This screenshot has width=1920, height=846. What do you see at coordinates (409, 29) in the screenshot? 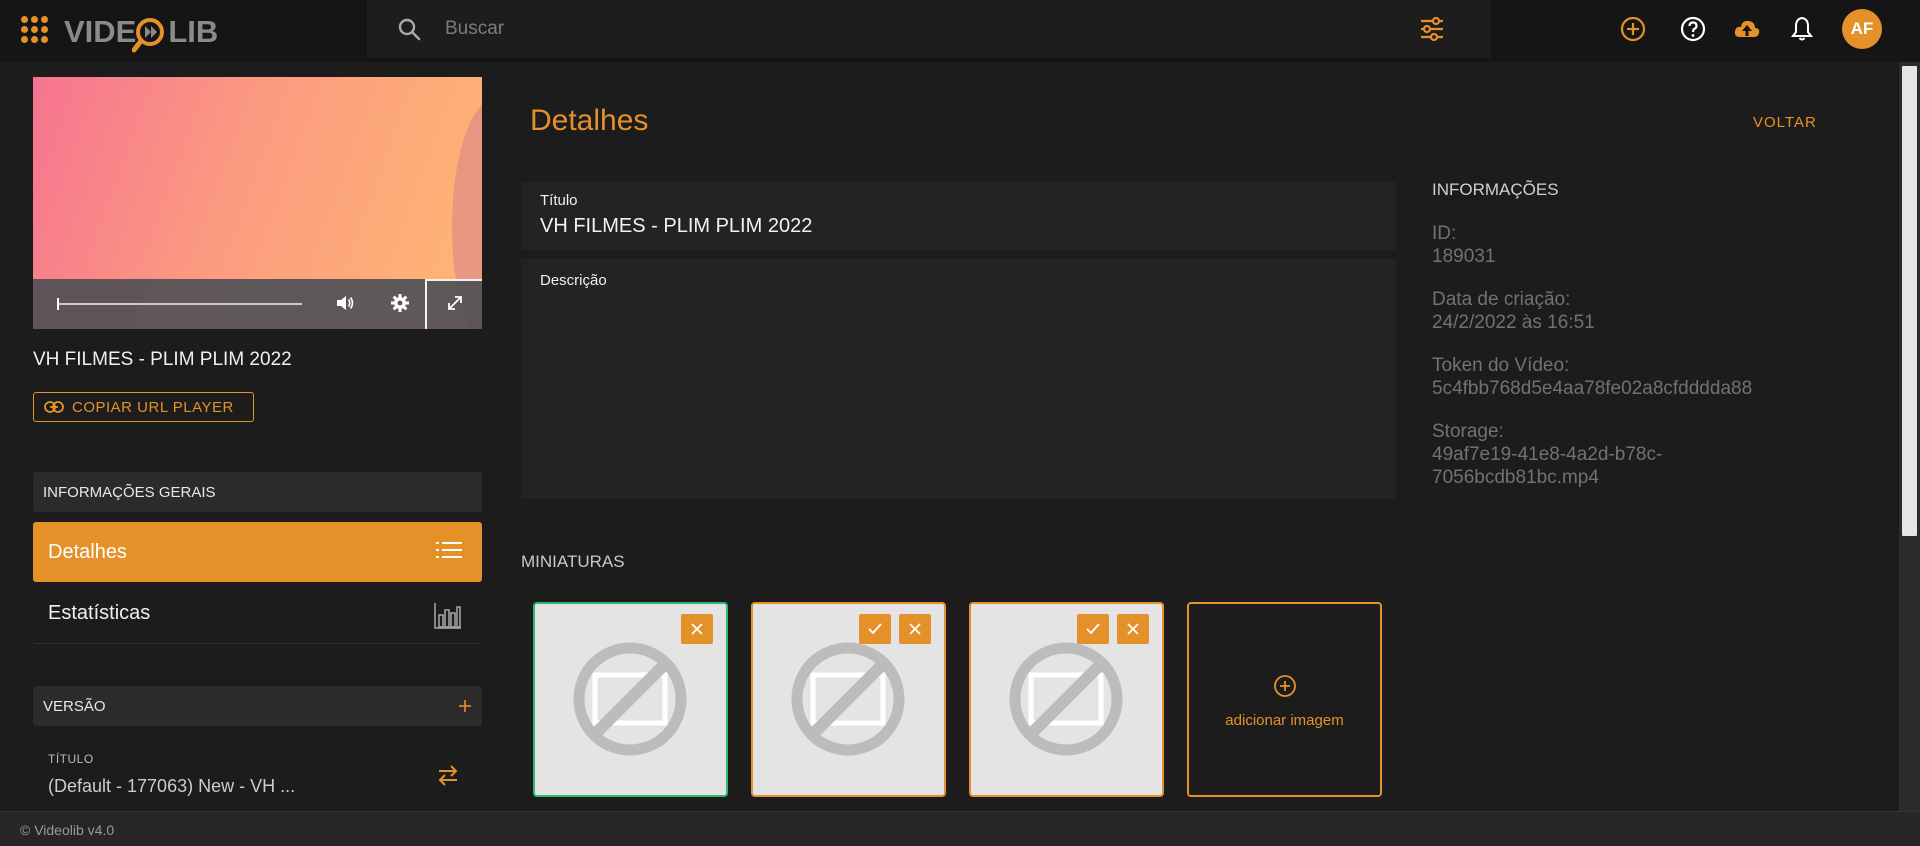
I see `search-icon` at bounding box center [409, 29].